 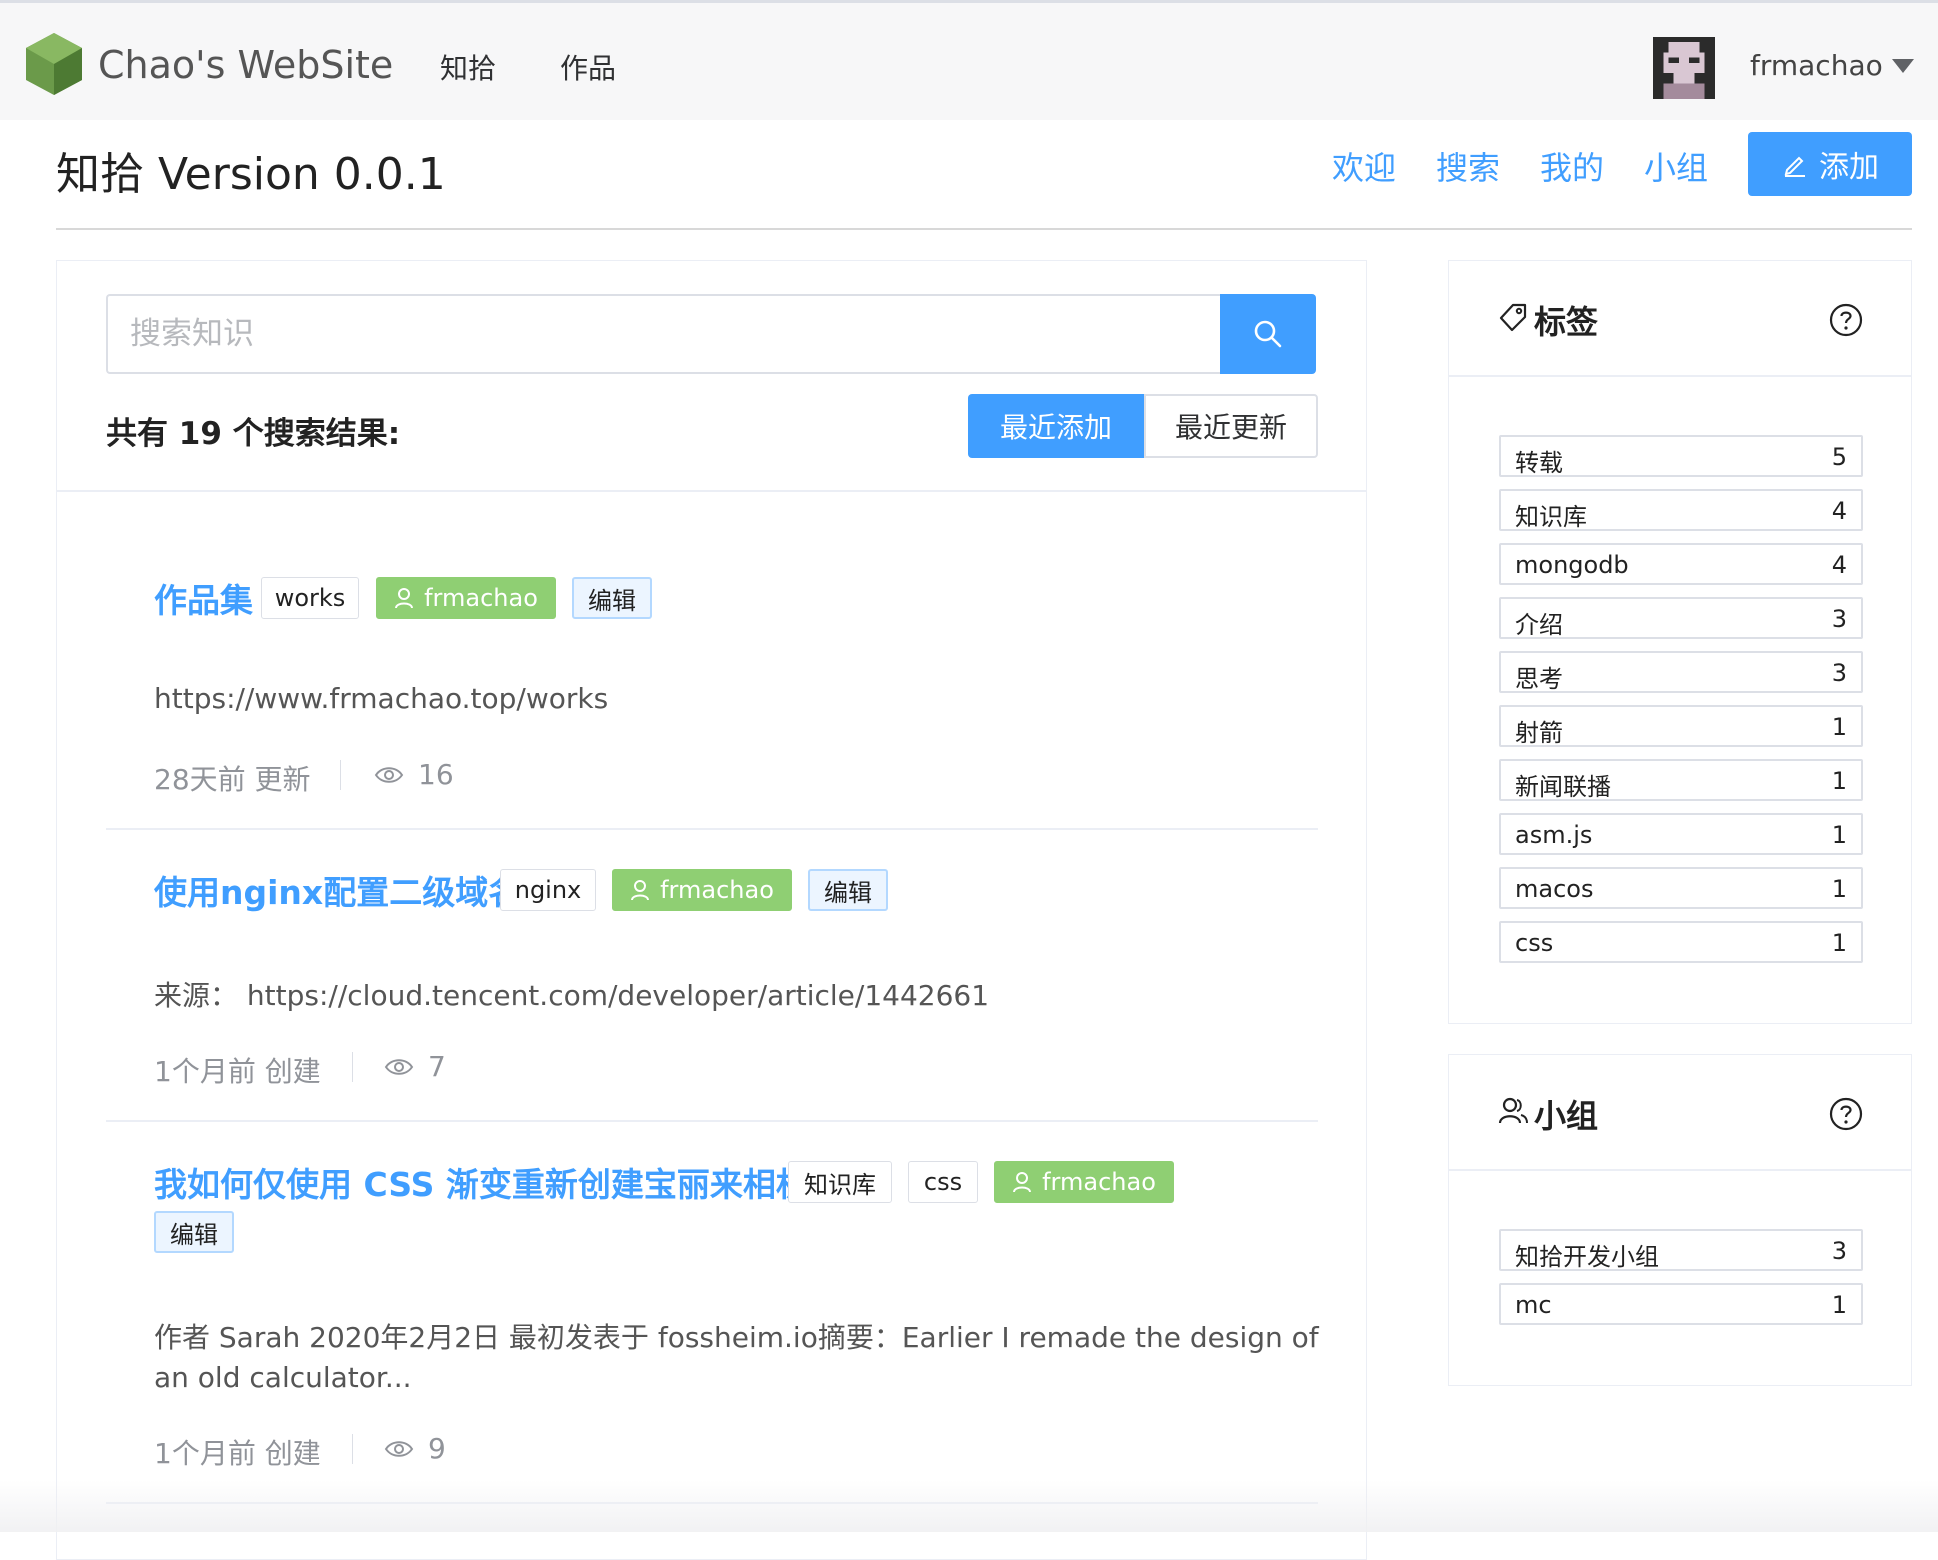 I want to click on card-divider, so click(x=711, y=491).